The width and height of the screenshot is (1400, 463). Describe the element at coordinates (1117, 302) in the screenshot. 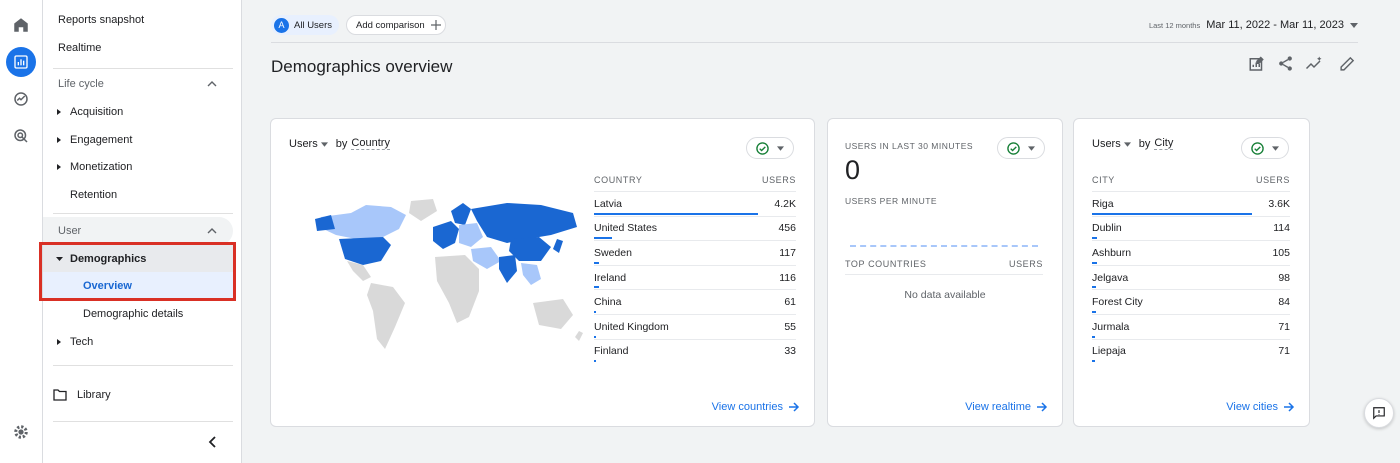

I see `row-name: Forest City` at that location.